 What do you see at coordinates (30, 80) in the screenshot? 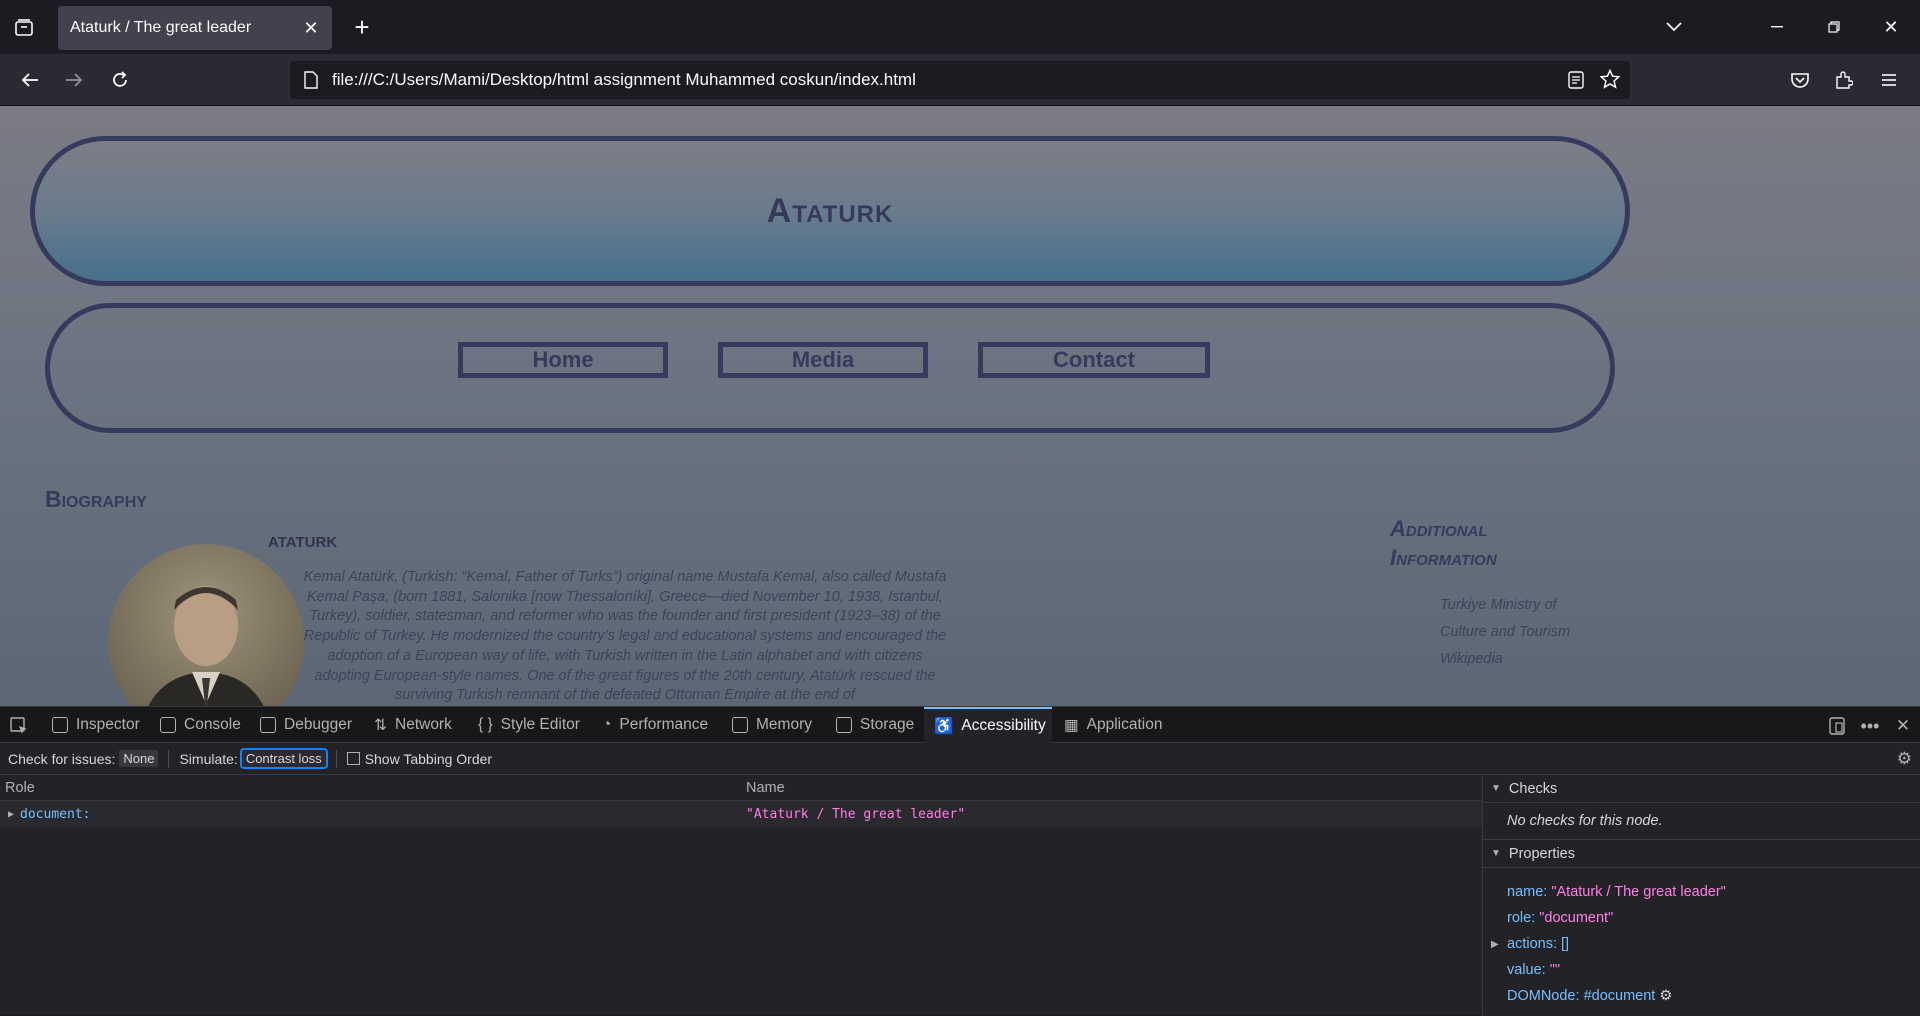
I see `back-icon` at bounding box center [30, 80].